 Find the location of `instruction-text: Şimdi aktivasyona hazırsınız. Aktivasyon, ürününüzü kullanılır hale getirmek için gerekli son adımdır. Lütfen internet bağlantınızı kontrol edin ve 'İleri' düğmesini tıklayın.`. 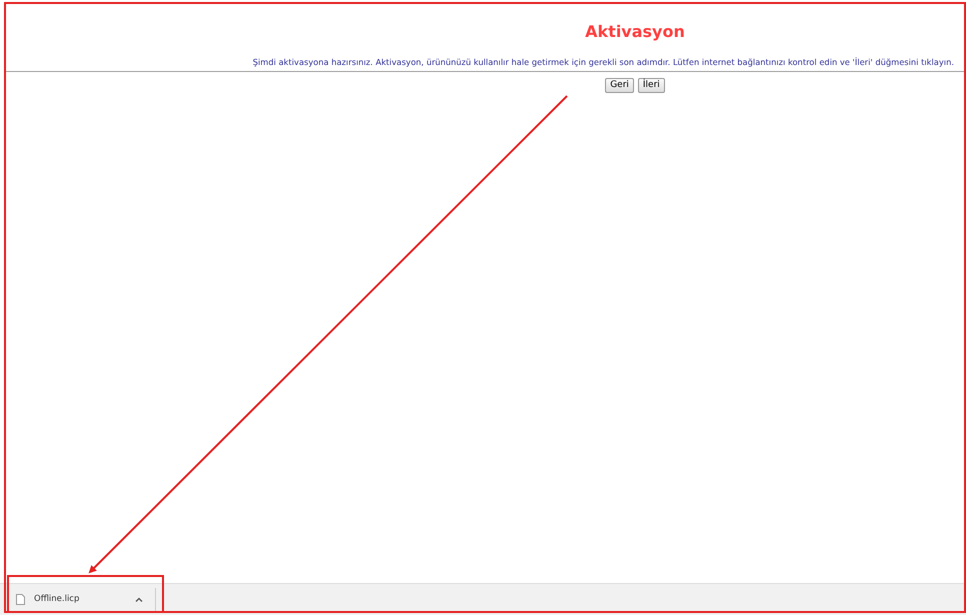

instruction-text: Şimdi aktivasyona hazırsınız. Aktivasyon, ürününüzü kullanılır hale getirmek için gerekli son adımdır. Lütfen internet bağlantınızı kontrol edin ve 'İleri' düğmesini tıklayın. is located at coordinates (603, 62).